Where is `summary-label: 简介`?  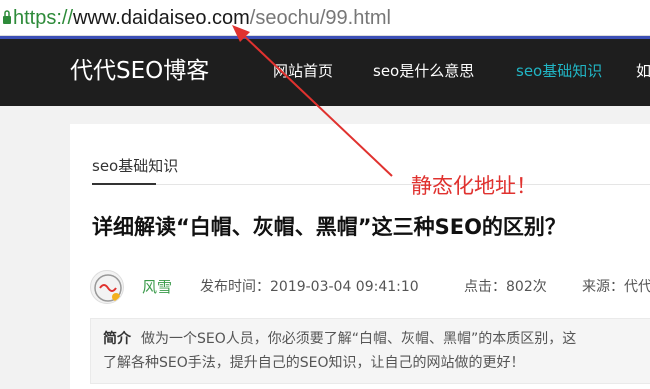 summary-label: 简介 is located at coordinates (117, 339).